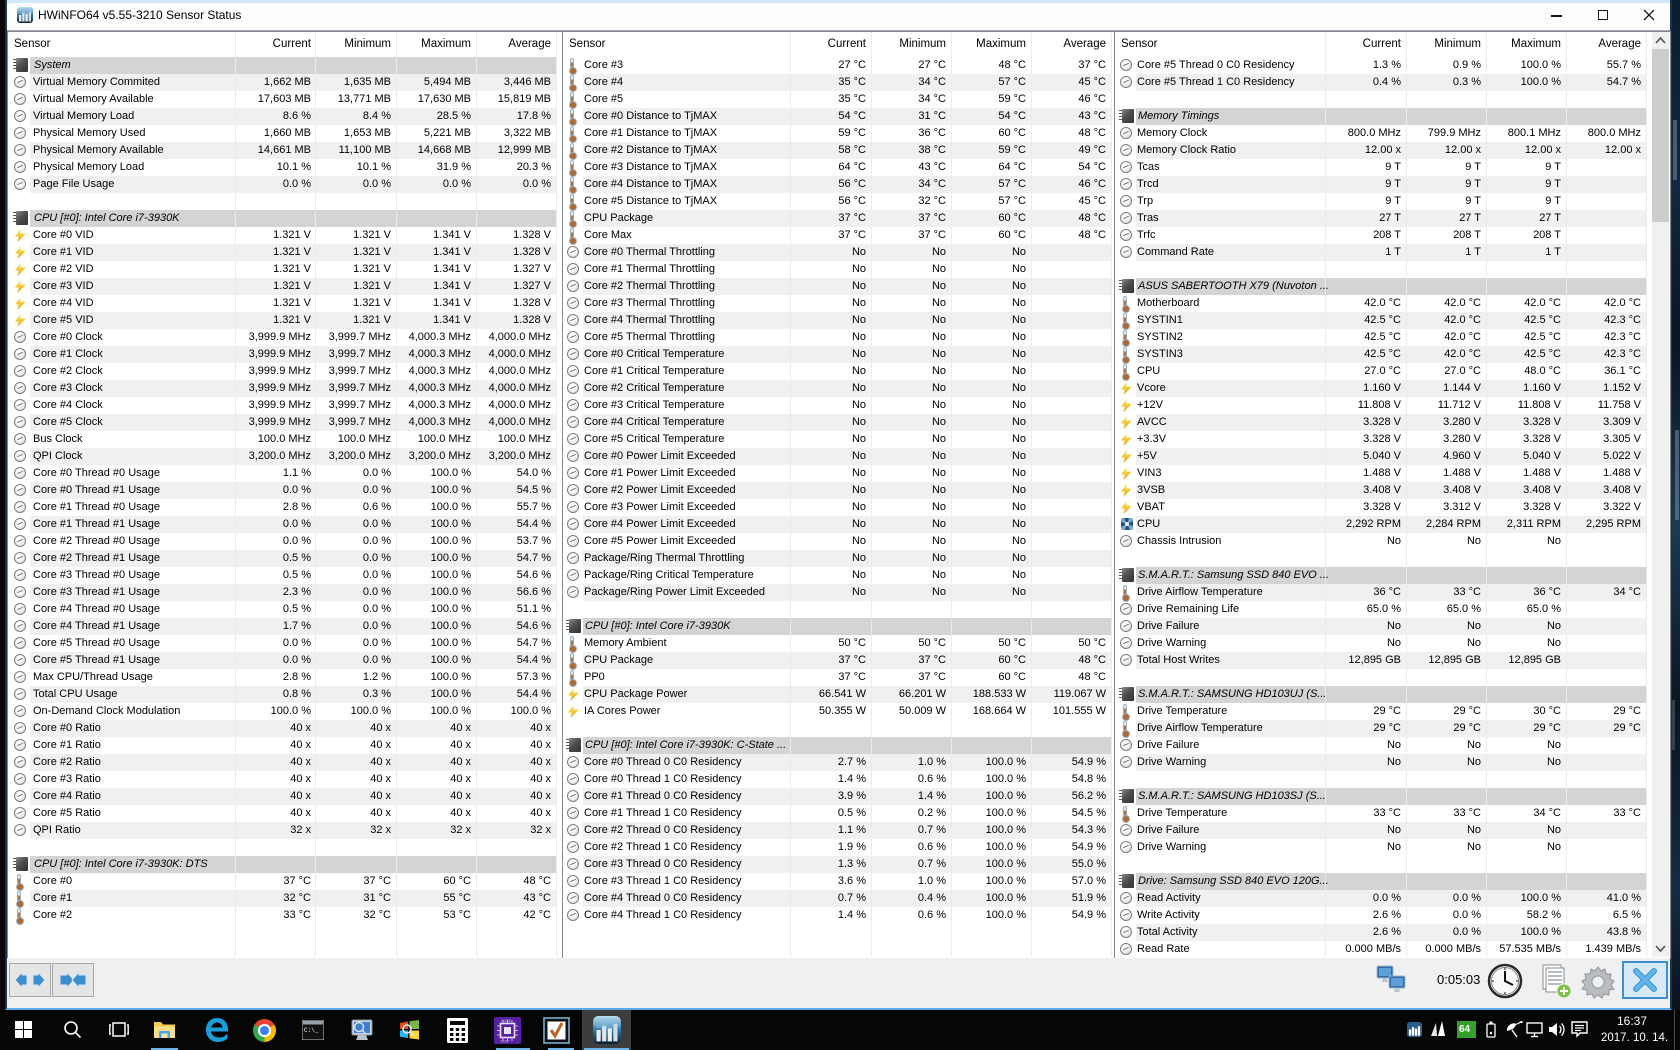  What do you see at coordinates (506, 1021) in the screenshot?
I see `svg-text: CORE` at bounding box center [506, 1021].